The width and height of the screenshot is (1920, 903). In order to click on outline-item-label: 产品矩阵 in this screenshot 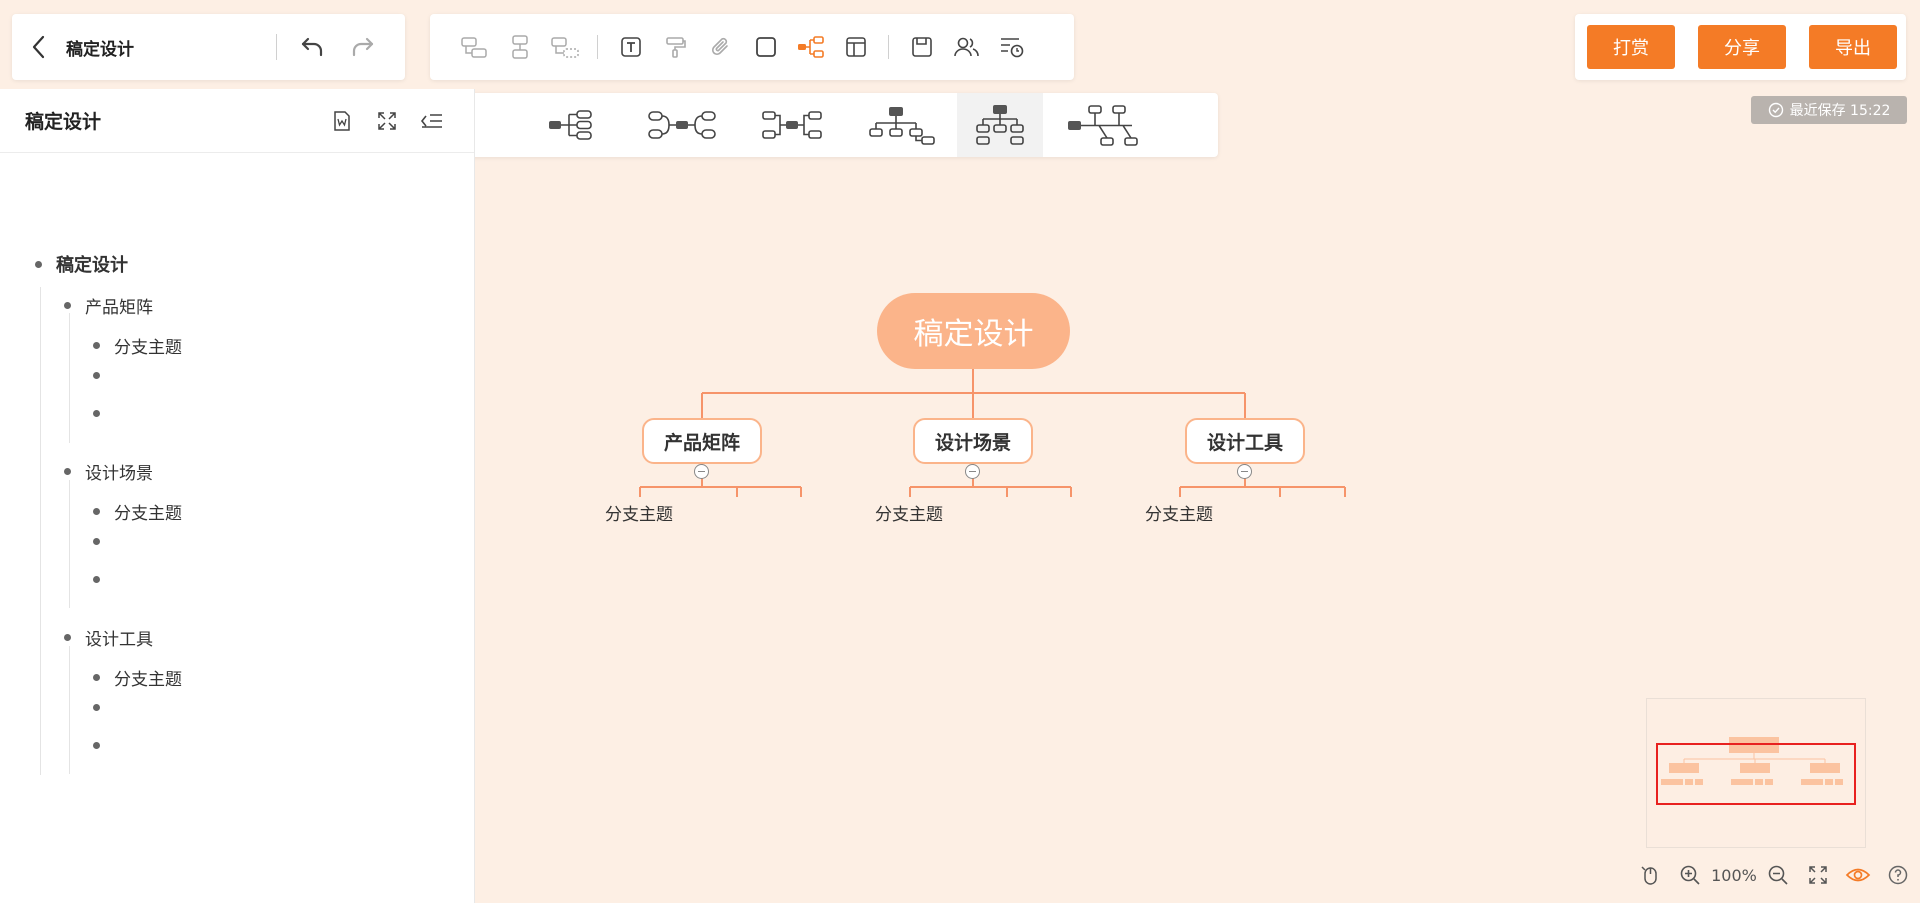, I will do `click(119, 308)`.